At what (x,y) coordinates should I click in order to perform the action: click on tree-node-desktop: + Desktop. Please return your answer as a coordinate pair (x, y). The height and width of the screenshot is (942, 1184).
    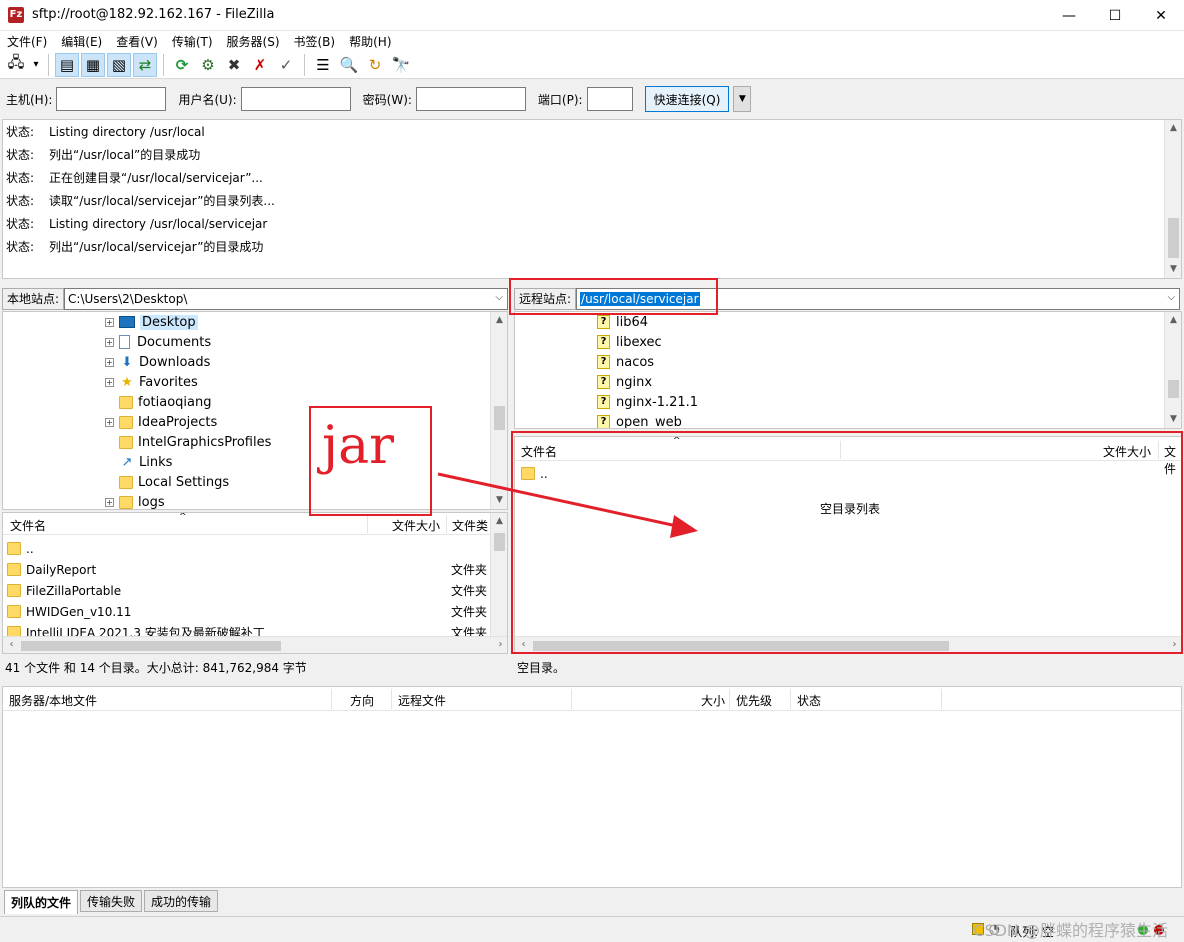
    Looking at the image, I should click on (151, 322).